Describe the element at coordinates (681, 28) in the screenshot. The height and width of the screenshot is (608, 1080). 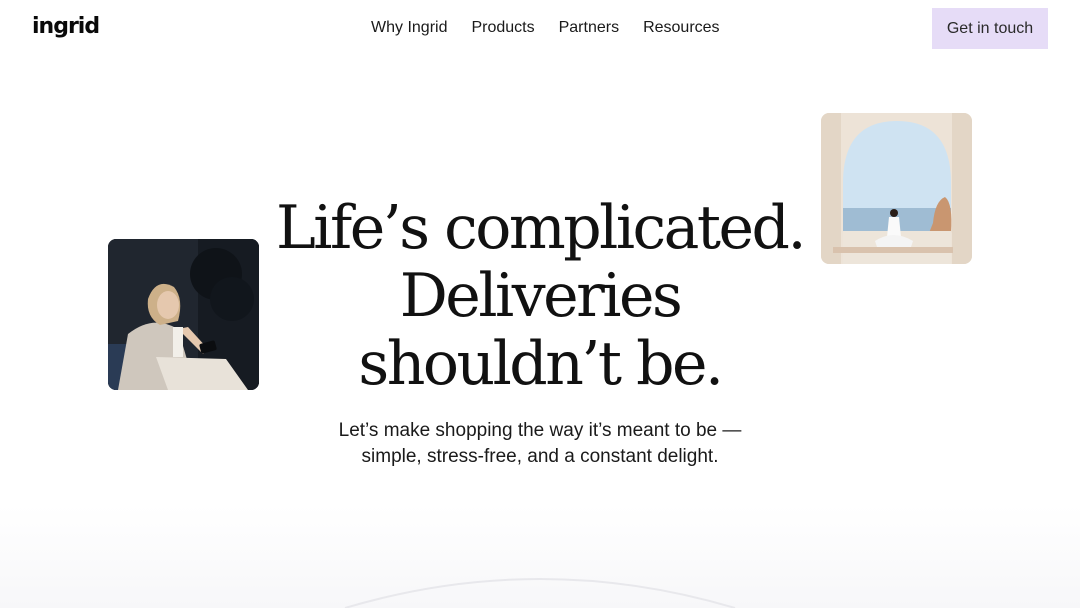
I see `nav-link-resources: Resources` at that location.